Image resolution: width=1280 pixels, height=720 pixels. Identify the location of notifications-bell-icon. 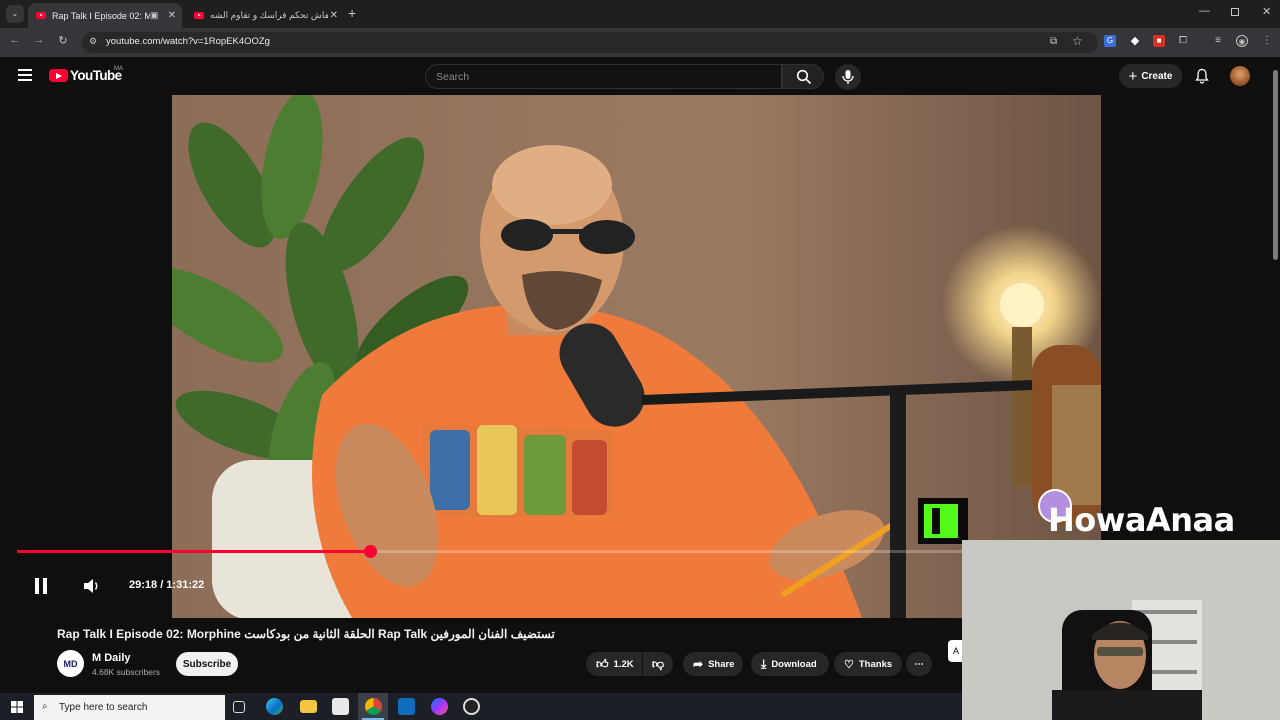
(1202, 76).